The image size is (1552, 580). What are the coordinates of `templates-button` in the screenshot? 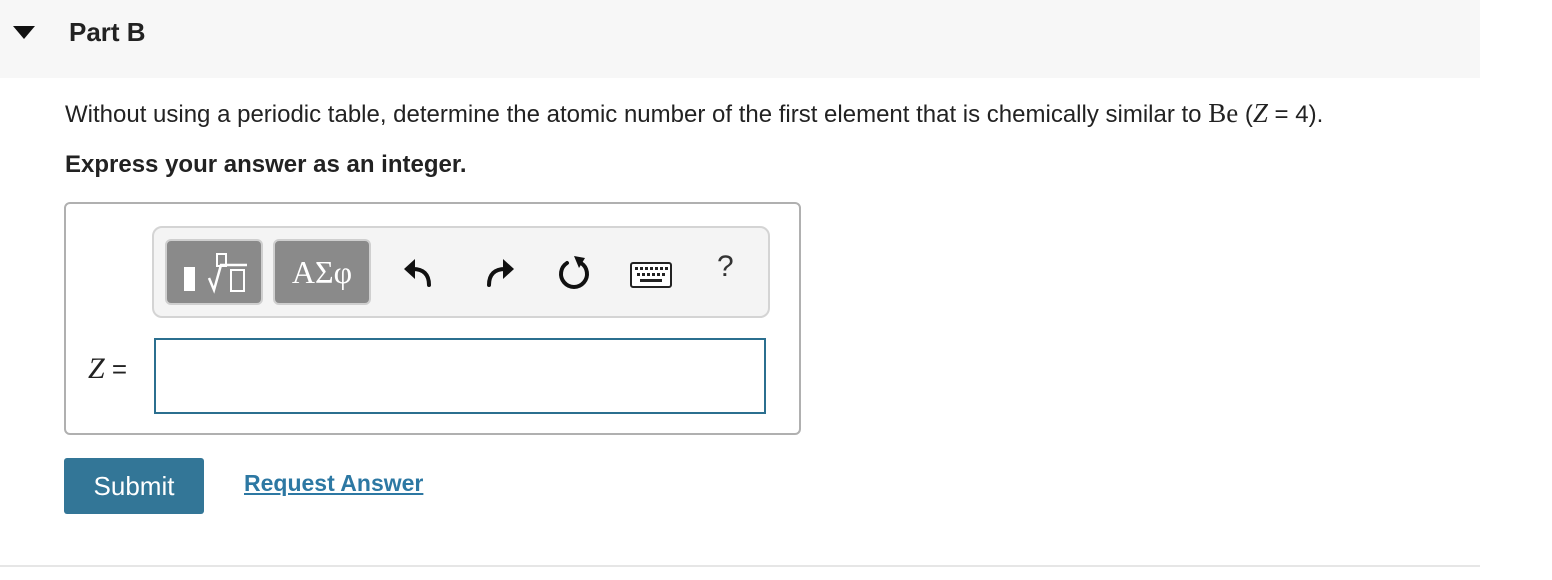 It's located at (214, 272).